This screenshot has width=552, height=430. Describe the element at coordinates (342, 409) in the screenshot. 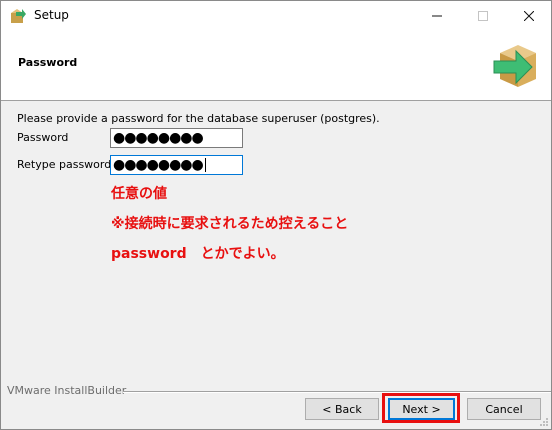

I see `back-button: < Back` at that location.